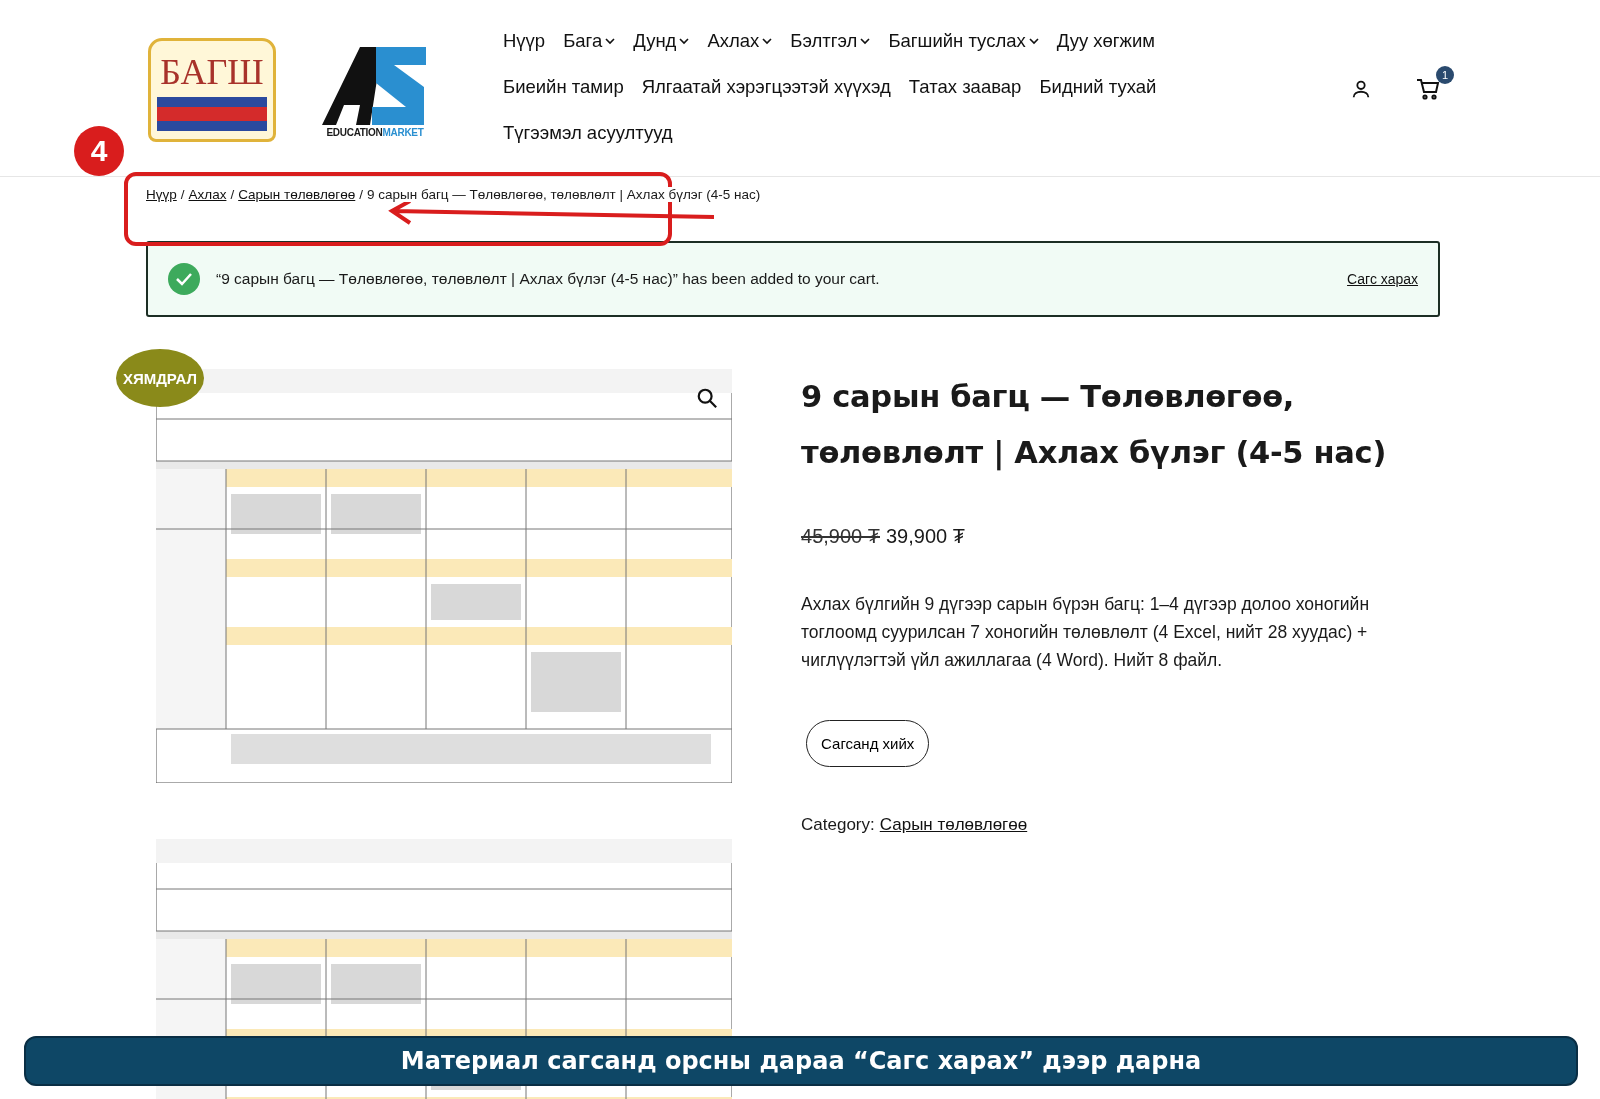 Image resolution: width=1600 pixels, height=1099 pixels. I want to click on nav-link: Бидний тухай, so click(1098, 87).